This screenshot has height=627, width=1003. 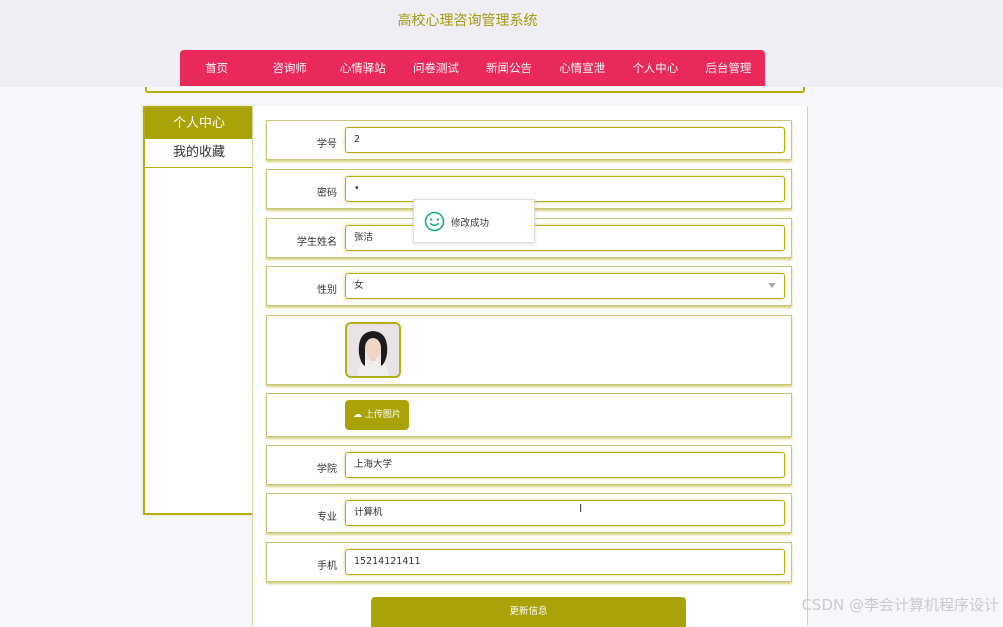 I want to click on student-name-label: 学生姓名, so click(x=317, y=242).